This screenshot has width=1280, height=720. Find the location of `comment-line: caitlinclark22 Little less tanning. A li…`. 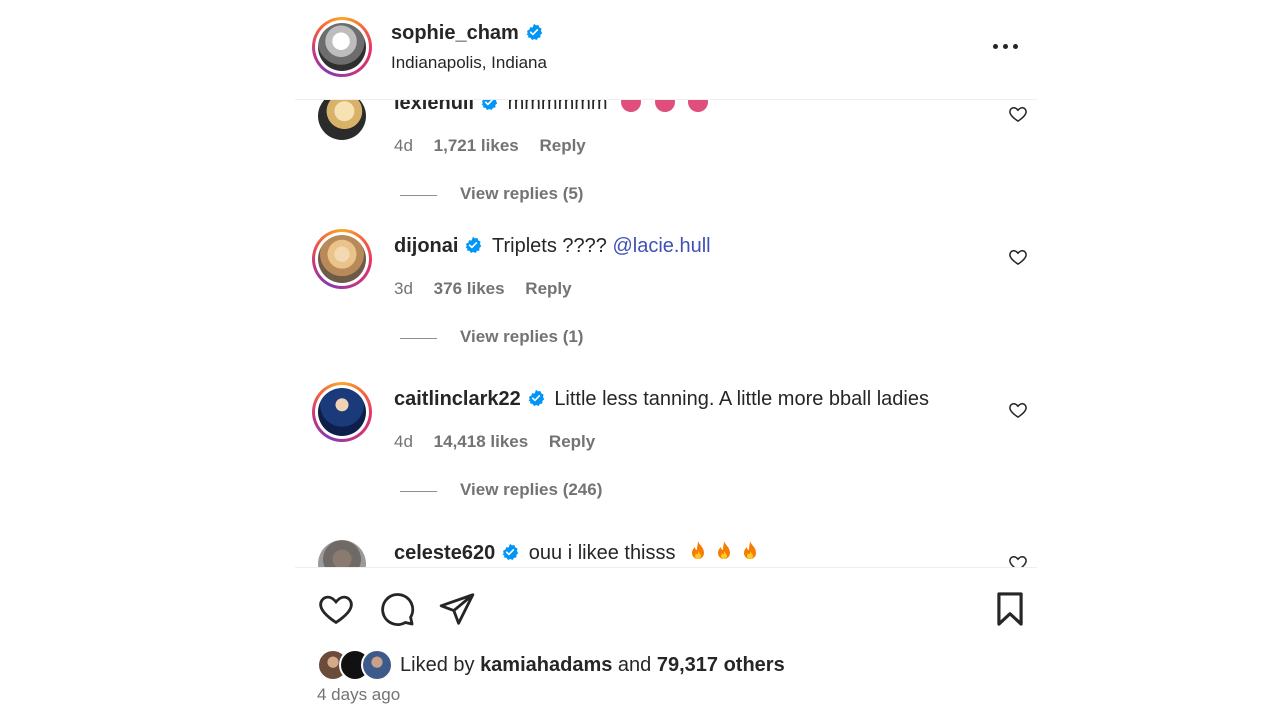

comment-line: caitlinclark22 Little less tanning. A li… is located at coordinates (661, 399).